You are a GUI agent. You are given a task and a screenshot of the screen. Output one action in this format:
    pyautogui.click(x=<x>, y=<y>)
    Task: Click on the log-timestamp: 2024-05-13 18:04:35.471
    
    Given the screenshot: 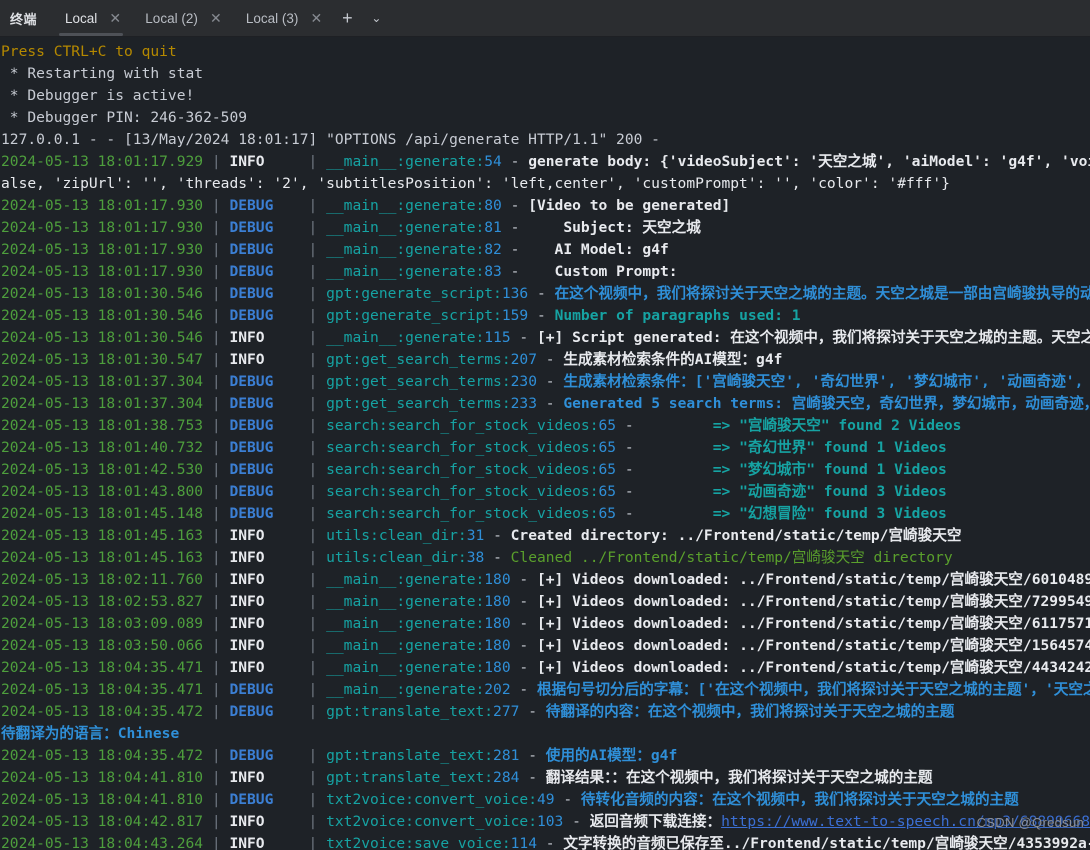 What is the action you would take?
    pyautogui.click(x=102, y=689)
    